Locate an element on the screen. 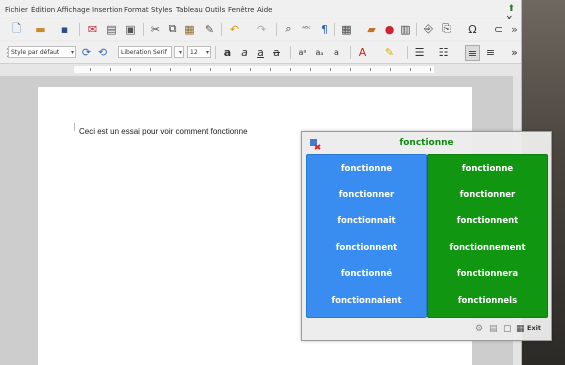  insert-field-icon: ⎘ is located at coordinates (446, 29).